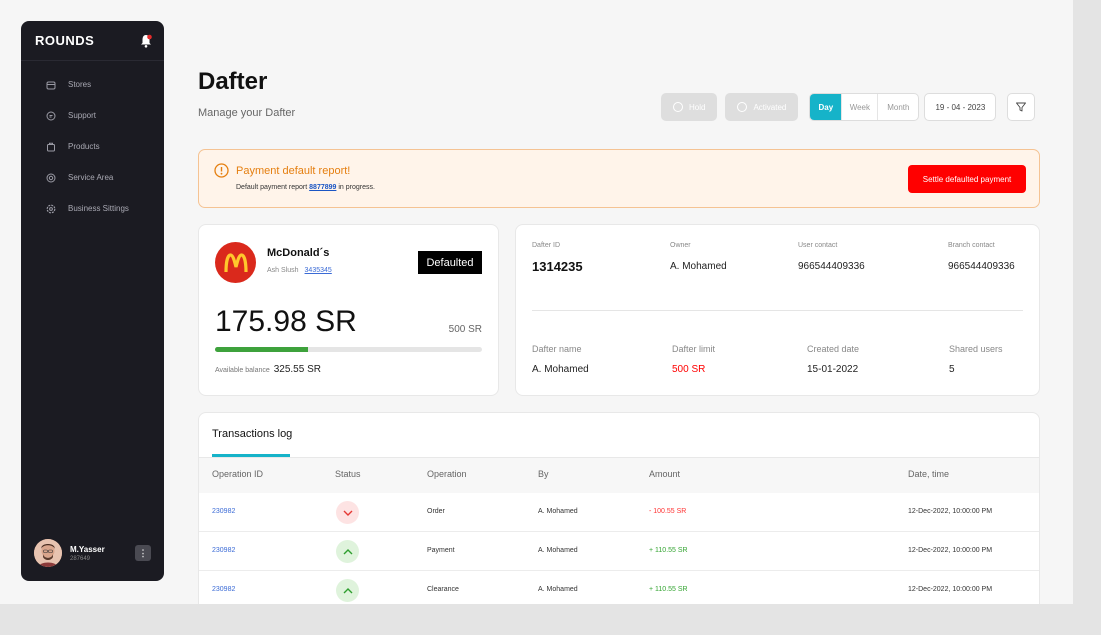  Describe the element at coordinates (443, 589) in the screenshot. I see `operation-type: Clearance` at that location.